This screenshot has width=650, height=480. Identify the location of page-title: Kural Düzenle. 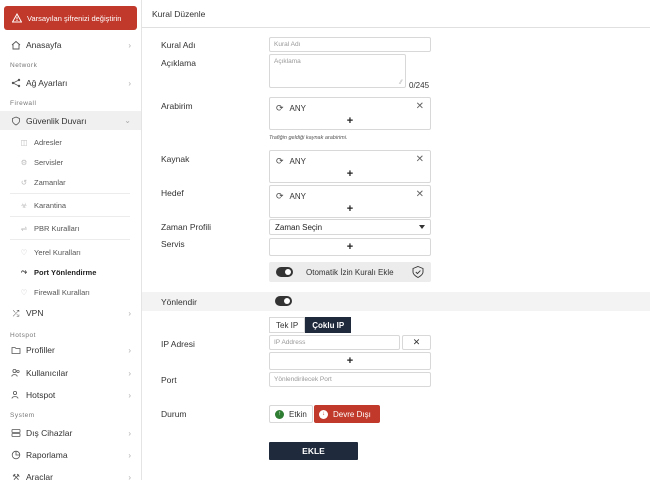
(179, 14).